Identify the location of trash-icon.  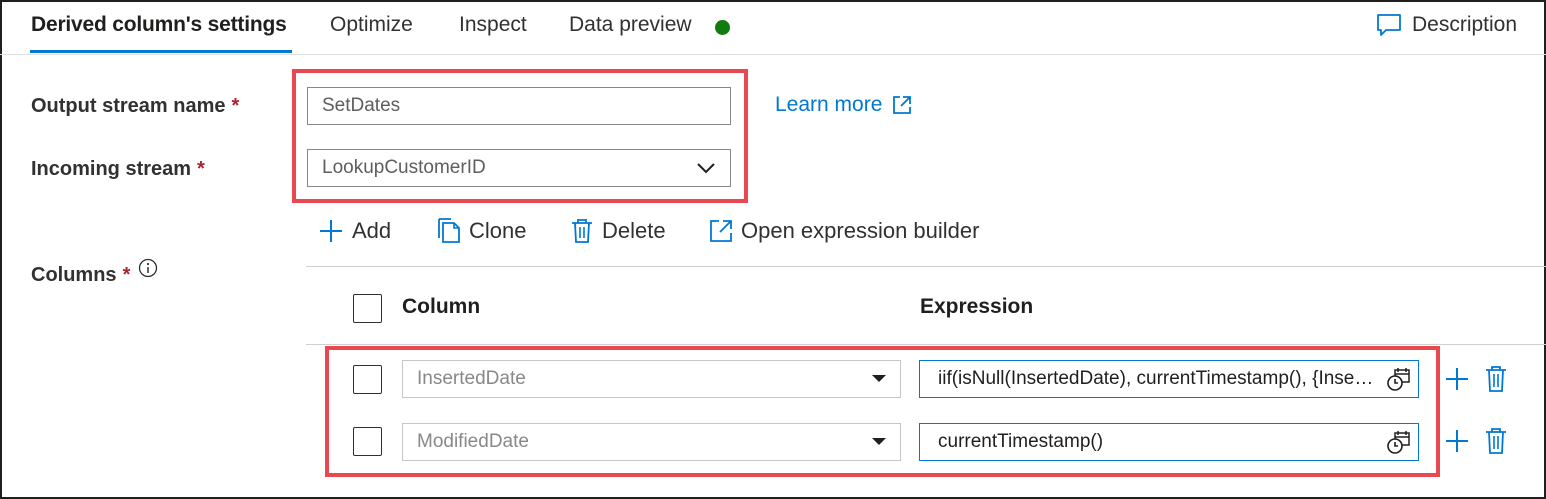
(582, 231).